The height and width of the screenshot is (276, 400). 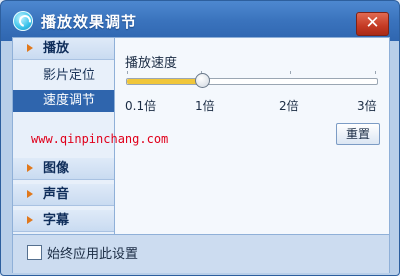 I want to click on sidebar-section-subtitle: 字幕, so click(x=63, y=221).